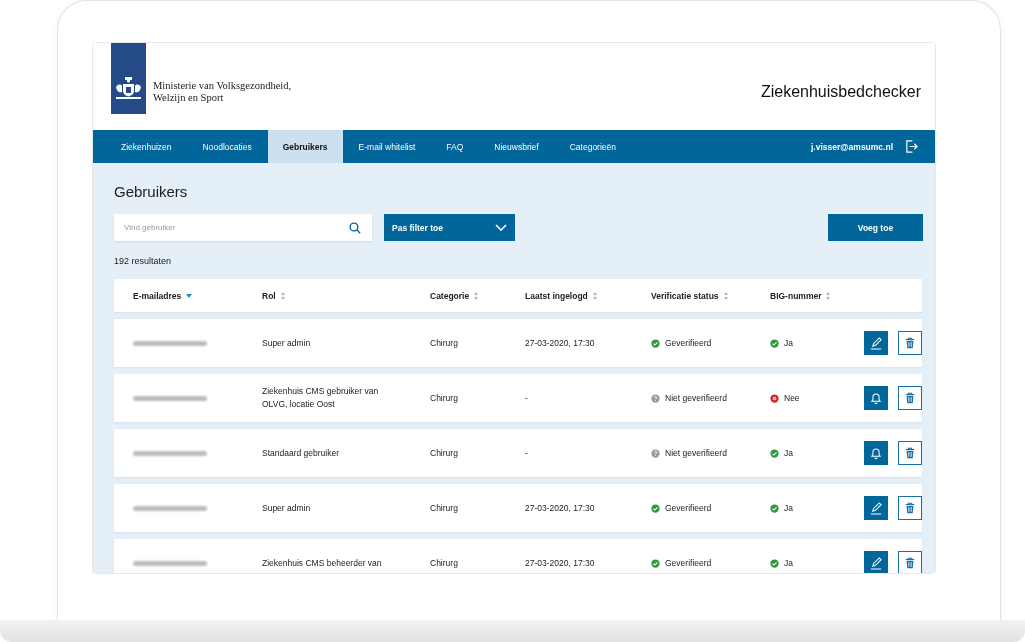 The width and height of the screenshot is (1025, 642). What do you see at coordinates (143, 261) in the screenshot?
I see `result-count: 192 resultaten` at bounding box center [143, 261].